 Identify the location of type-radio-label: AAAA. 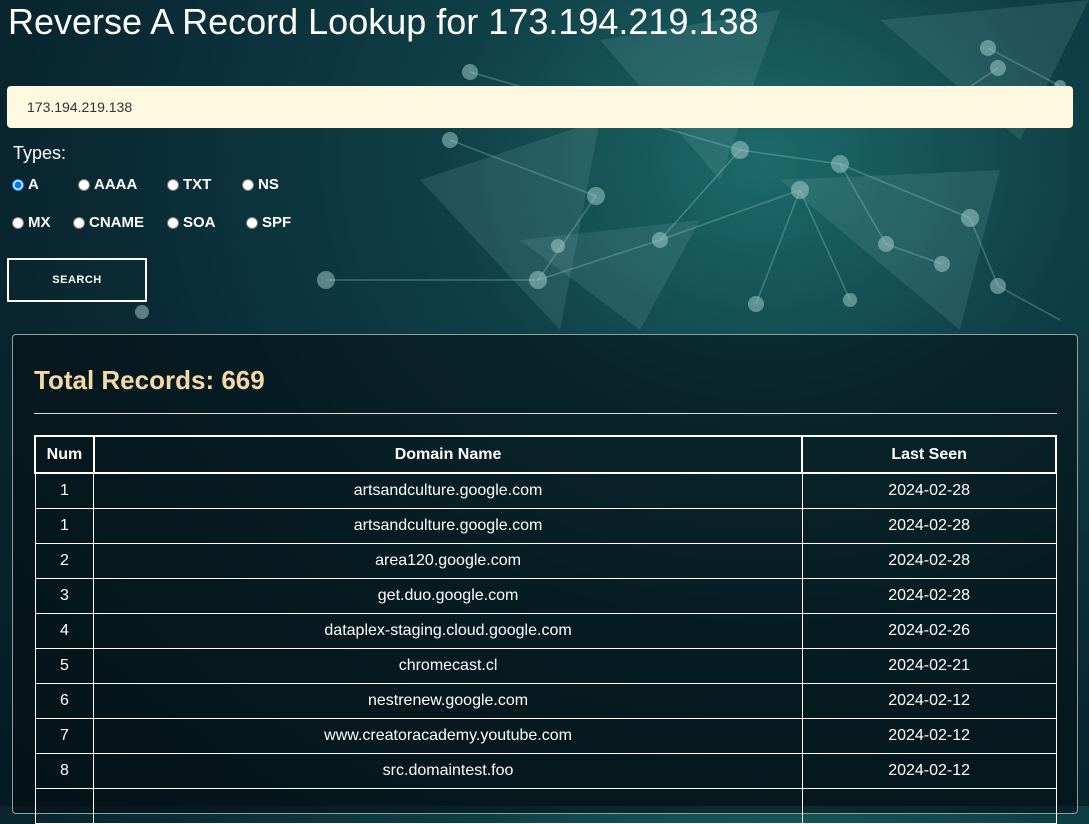
(116, 184).